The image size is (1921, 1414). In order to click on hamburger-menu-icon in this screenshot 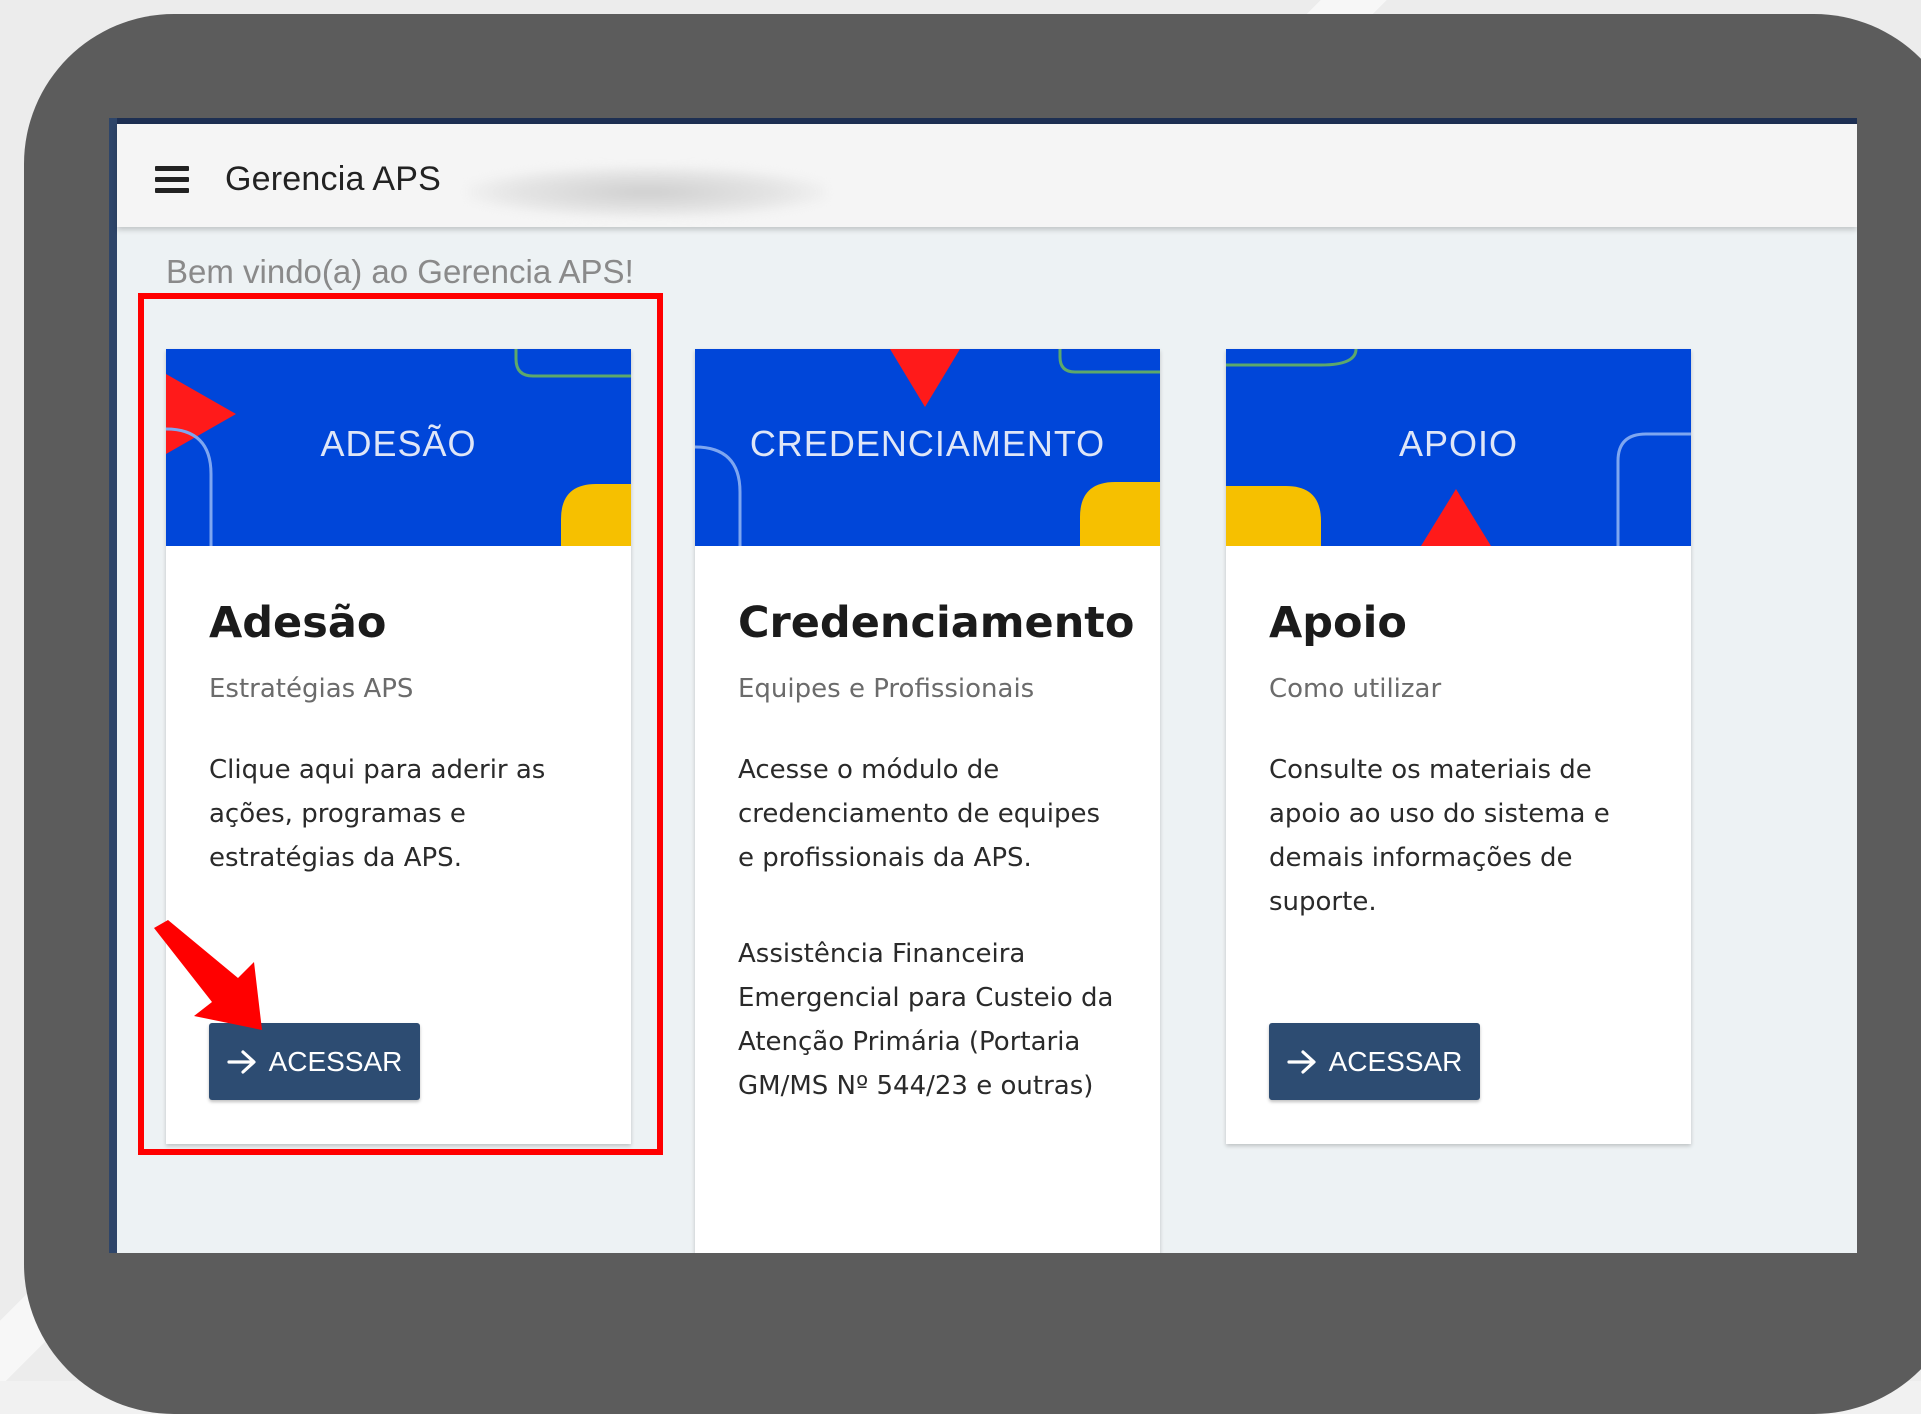, I will do `click(173, 180)`.